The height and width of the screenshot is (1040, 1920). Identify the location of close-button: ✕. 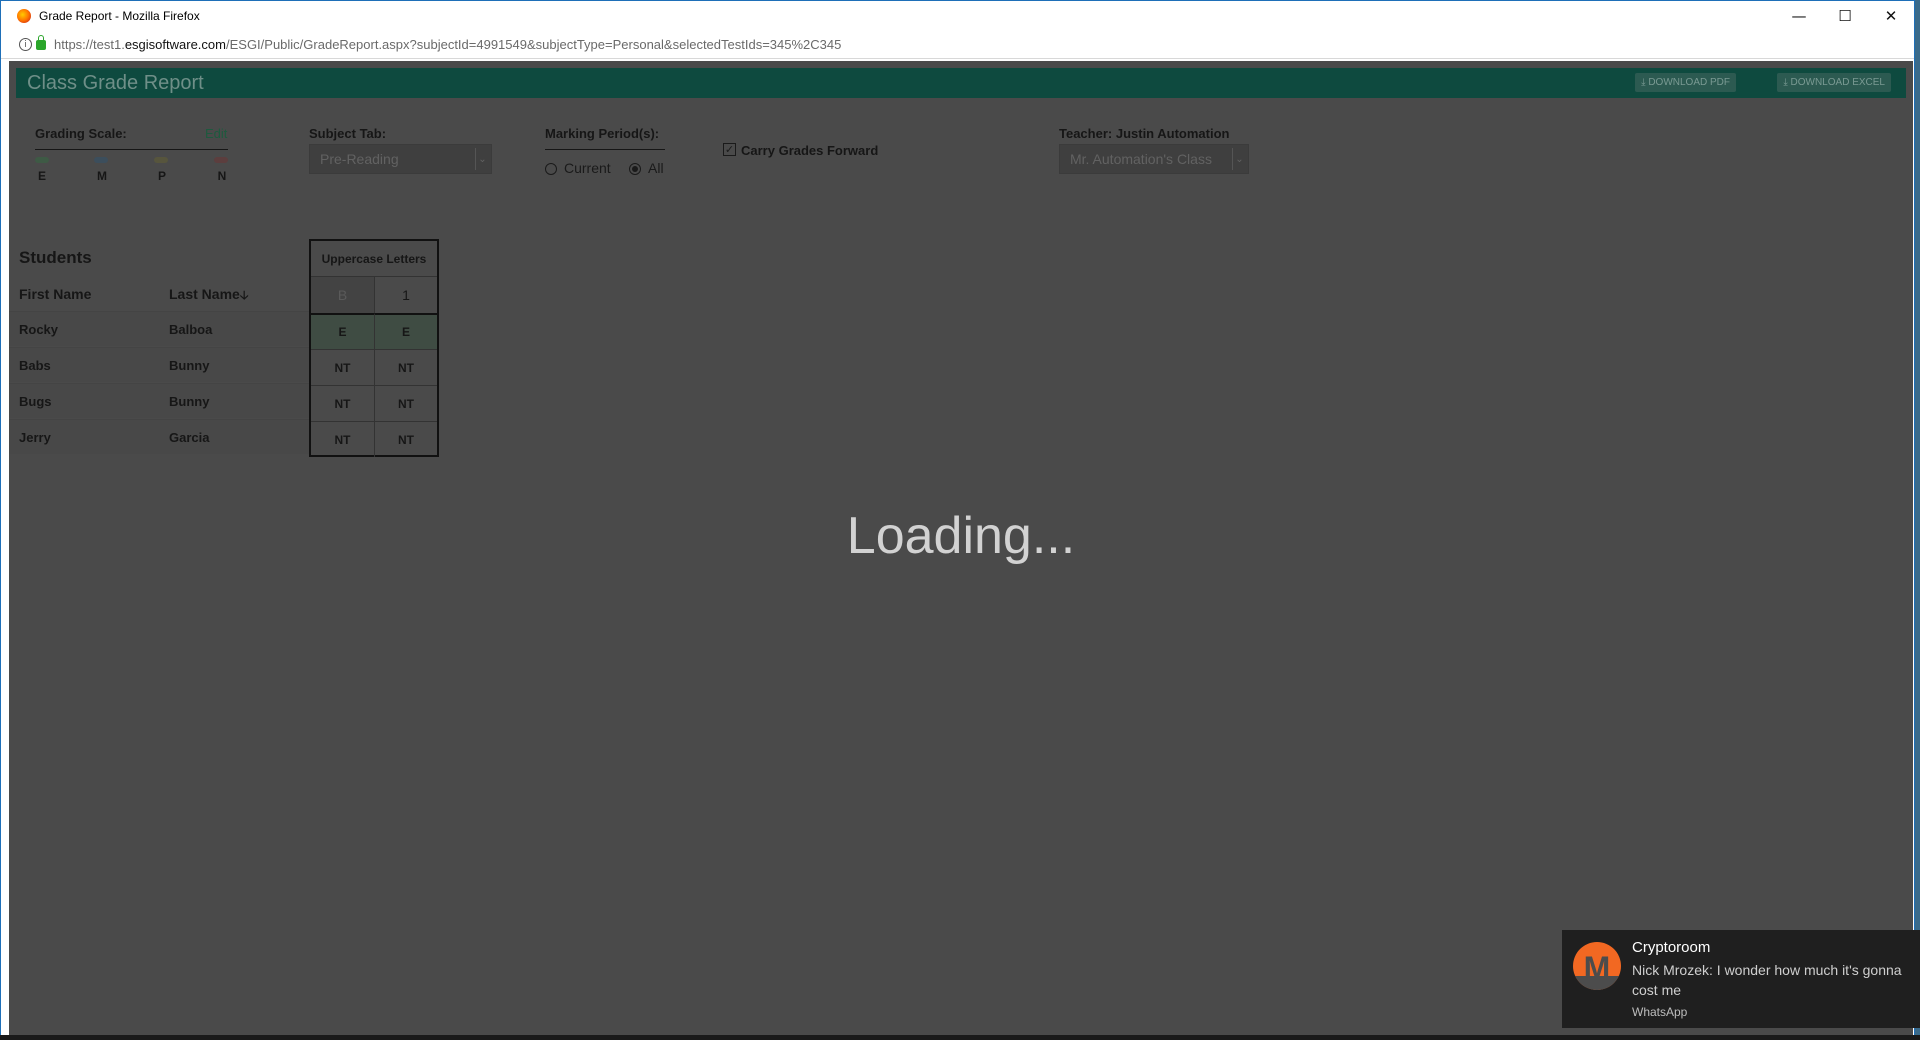
(1891, 16).